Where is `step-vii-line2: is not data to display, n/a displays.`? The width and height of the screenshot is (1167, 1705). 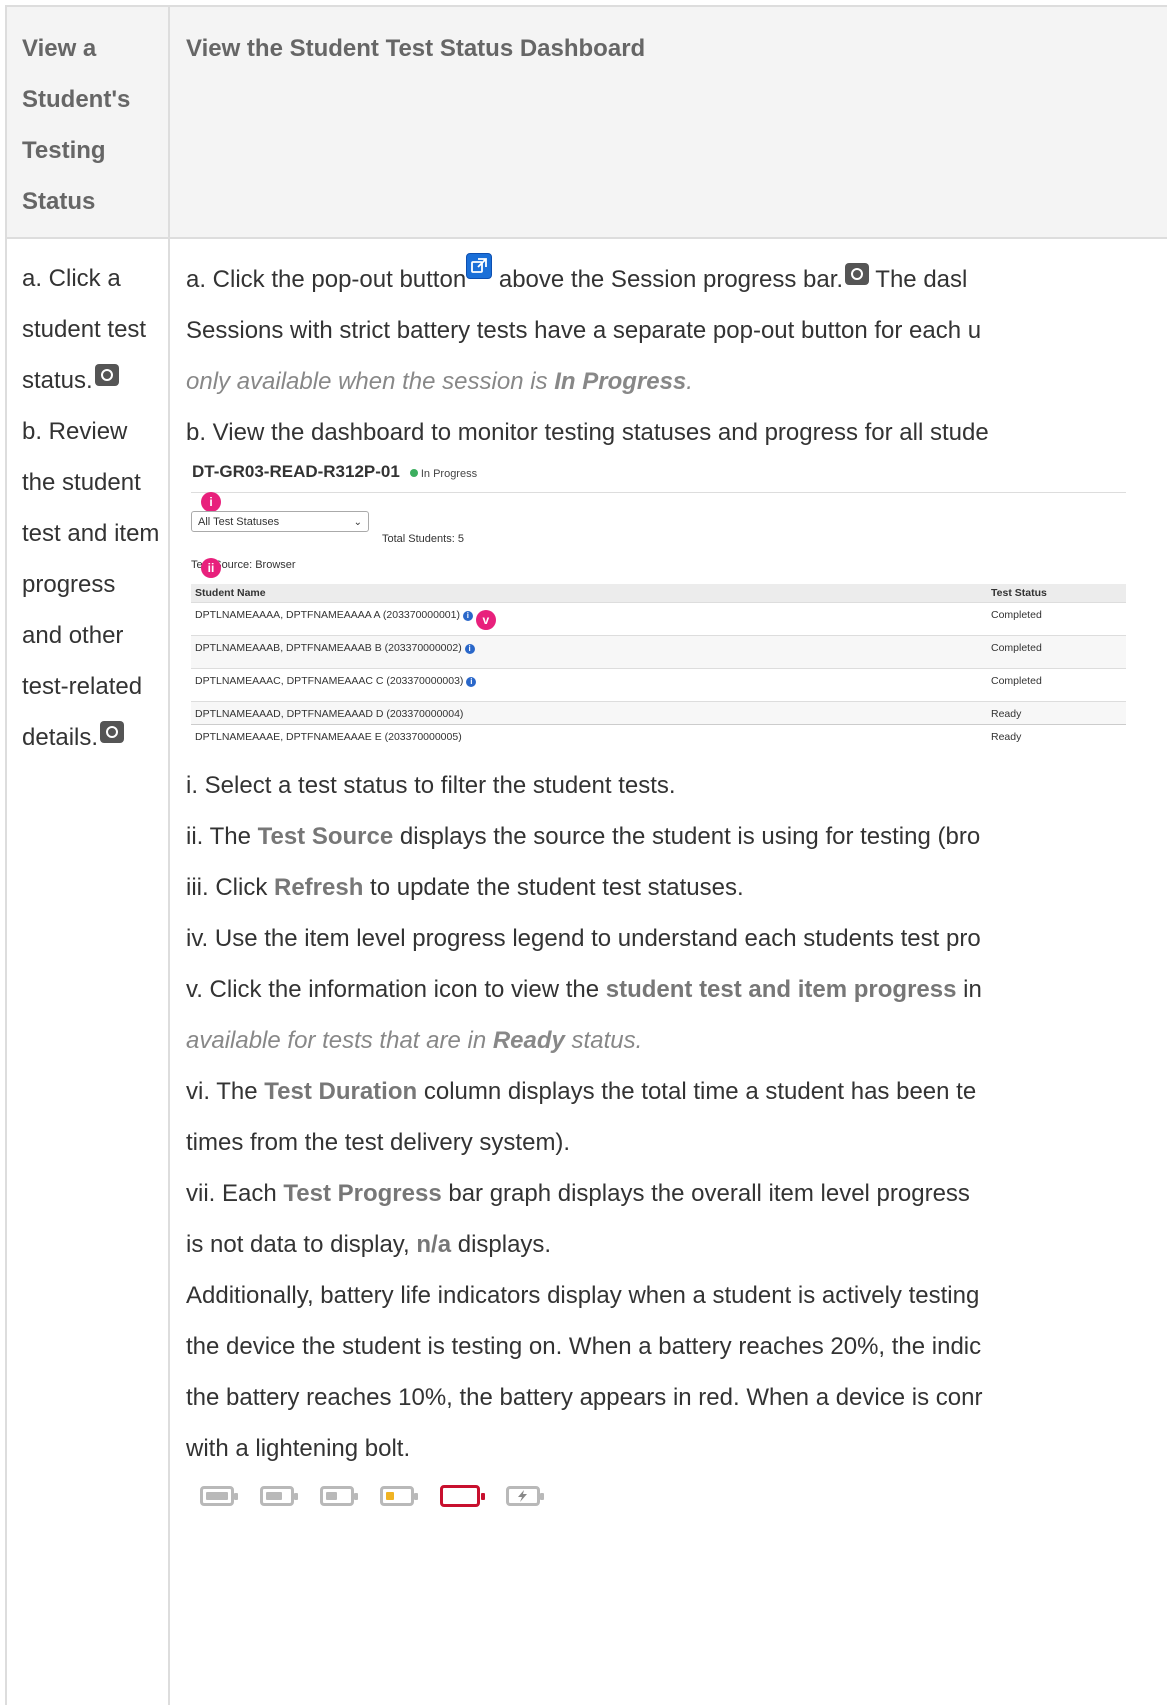
step-vii-line2: is not data to display, n/a displays. is located at coordinates (369, 1244).